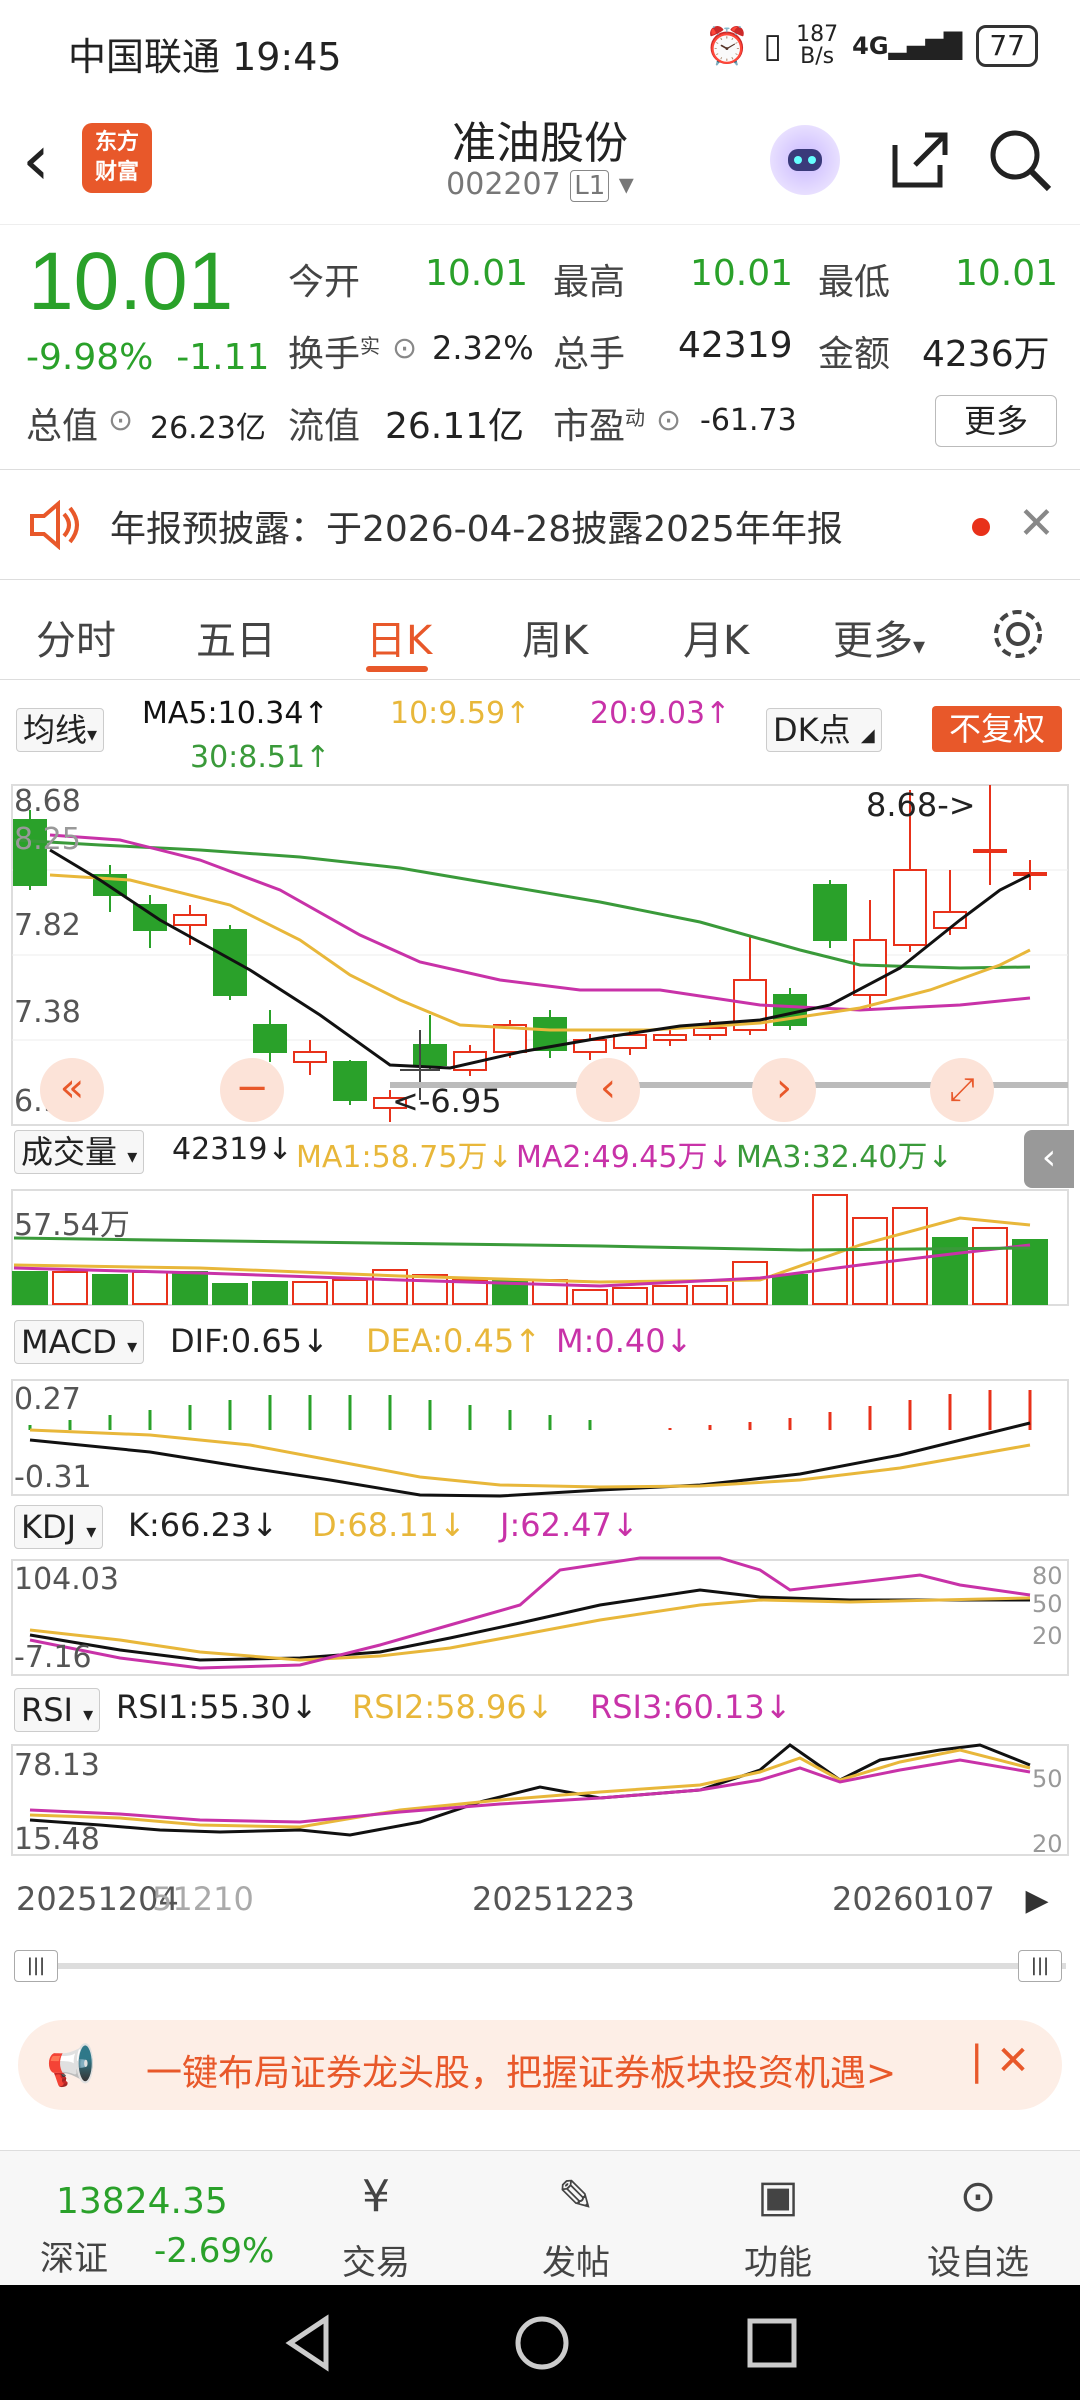  Describe the element at coordinates (1049, 1159) in the screenshot. I see `collapse-panel-icon: ‹` at that location.